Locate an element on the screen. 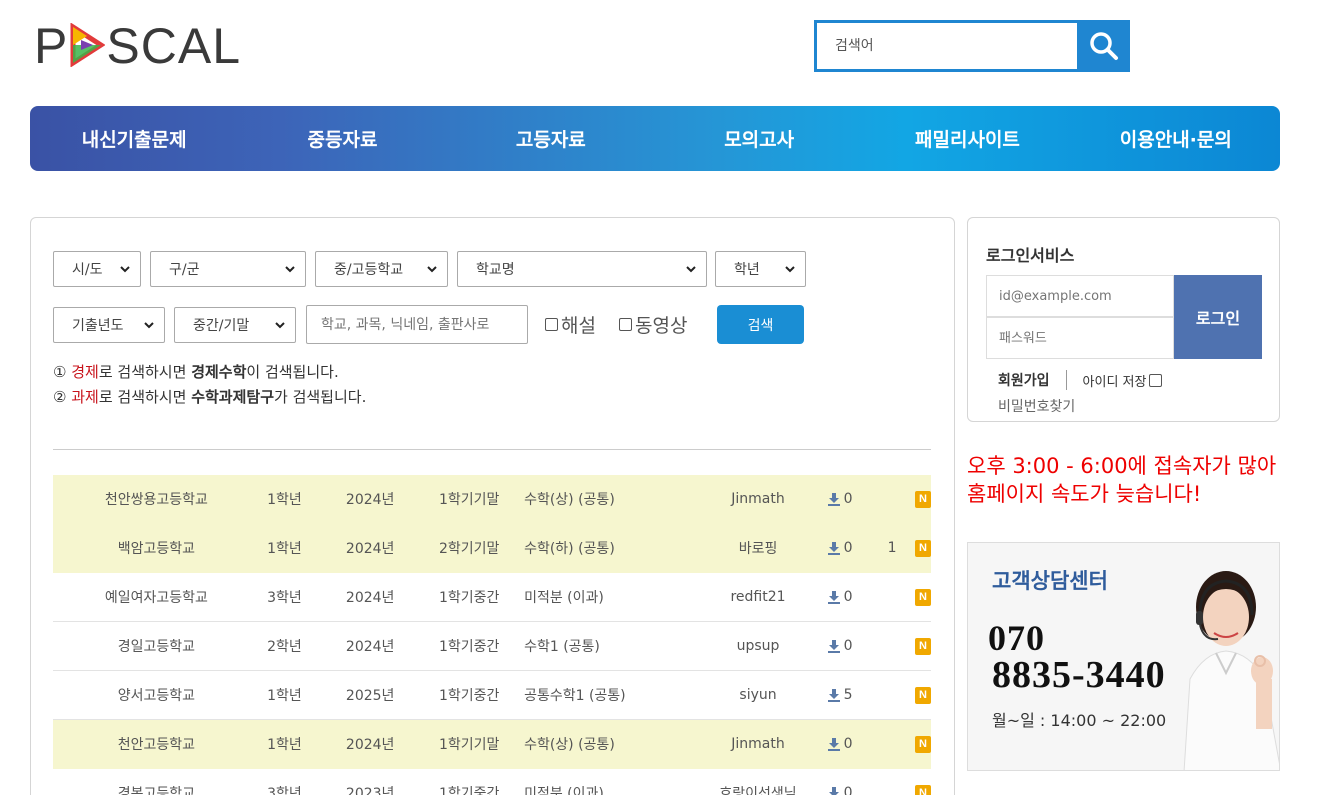  table-row: 경일고등학교 2학년 2024년 1학기중간 수학1 (공통) upsup 0 N is located at coordinates (492, 646).